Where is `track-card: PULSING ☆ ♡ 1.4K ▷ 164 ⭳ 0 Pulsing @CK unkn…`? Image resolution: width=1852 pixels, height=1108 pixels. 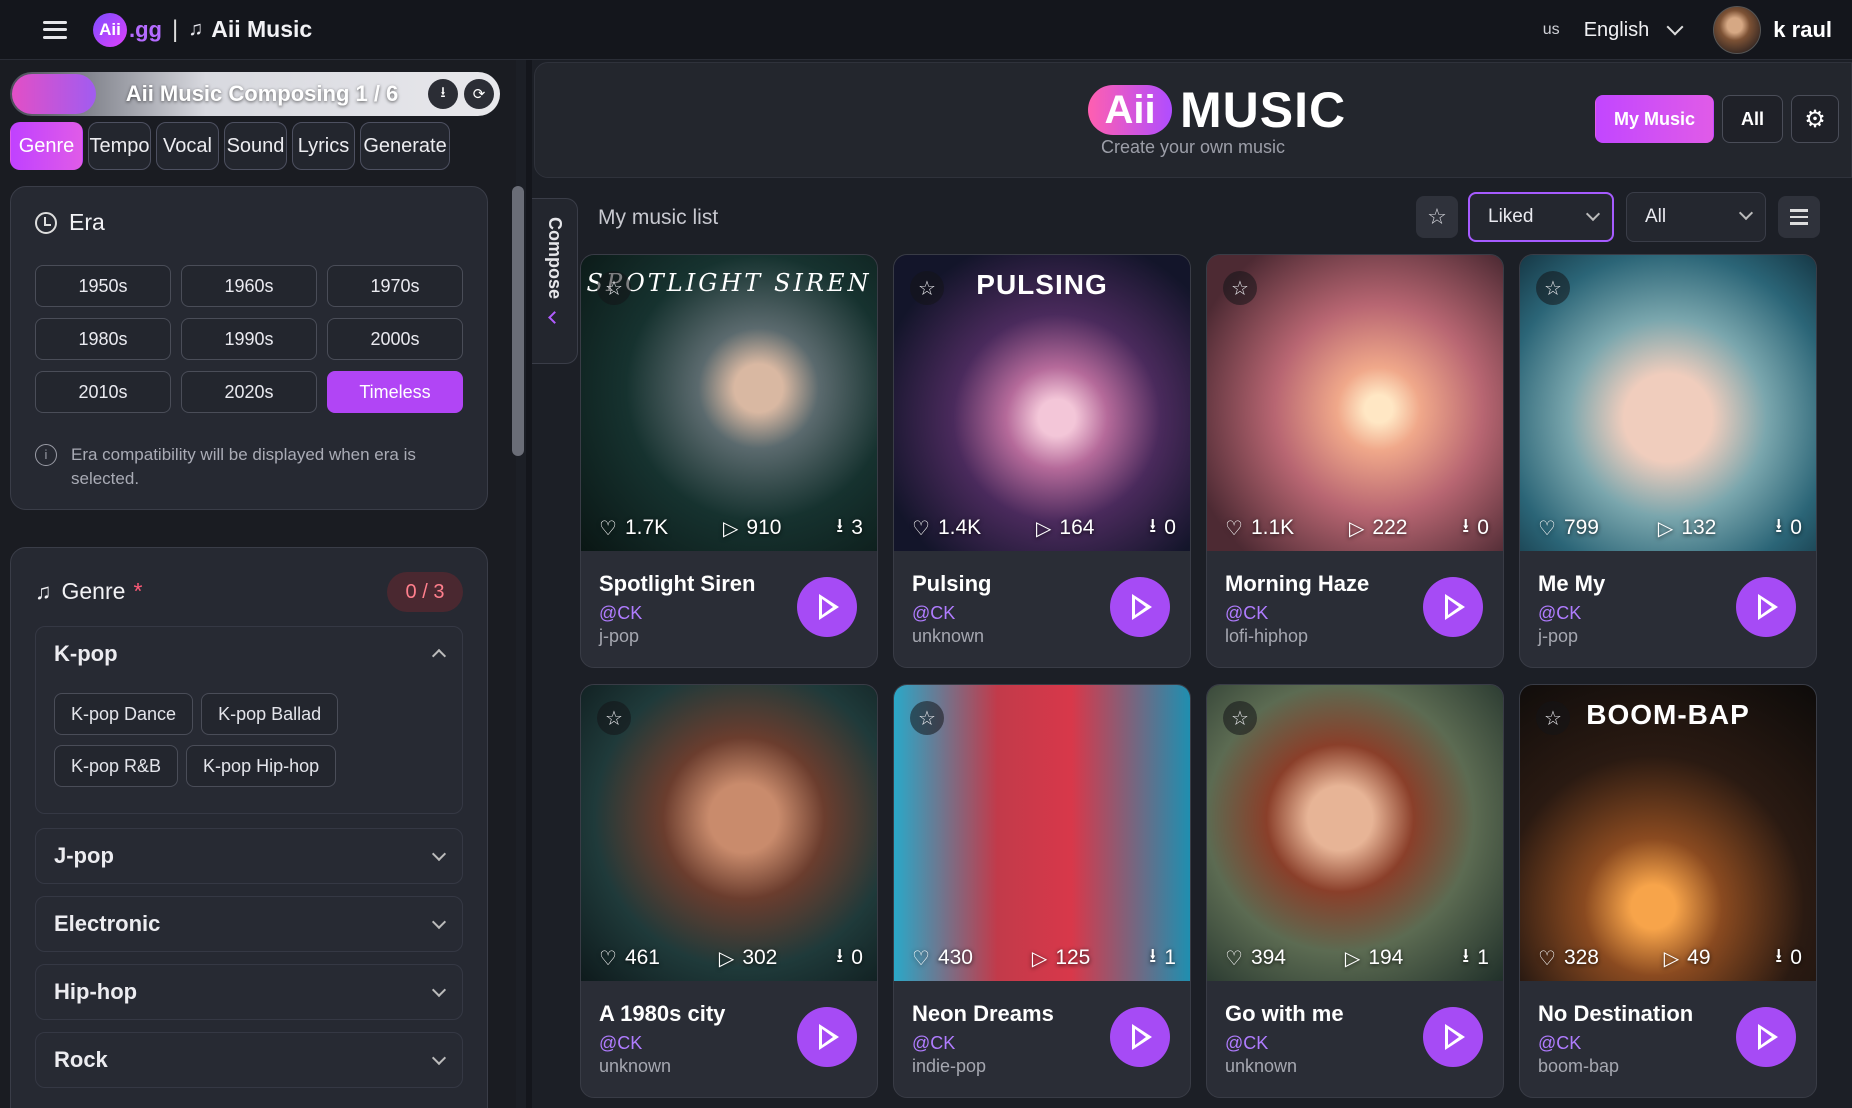
track-card: PULSING ☆ ♡ 1.4K ▷ 164 ⭳ 0 Pulsing @CK unkn… is located at coordinates (1042, 461).